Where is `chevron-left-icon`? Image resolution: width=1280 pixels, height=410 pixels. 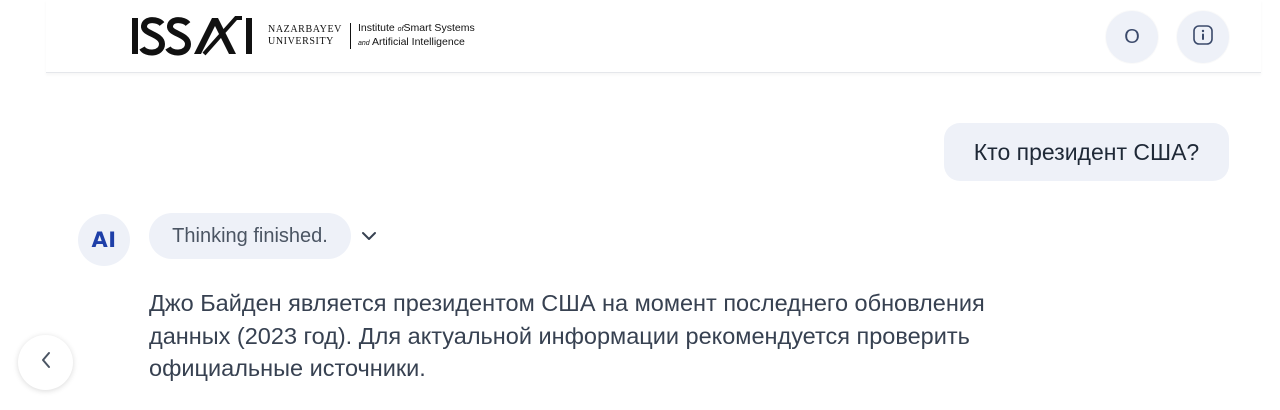 chevron-left-icon is located at coordinates (46, 362).